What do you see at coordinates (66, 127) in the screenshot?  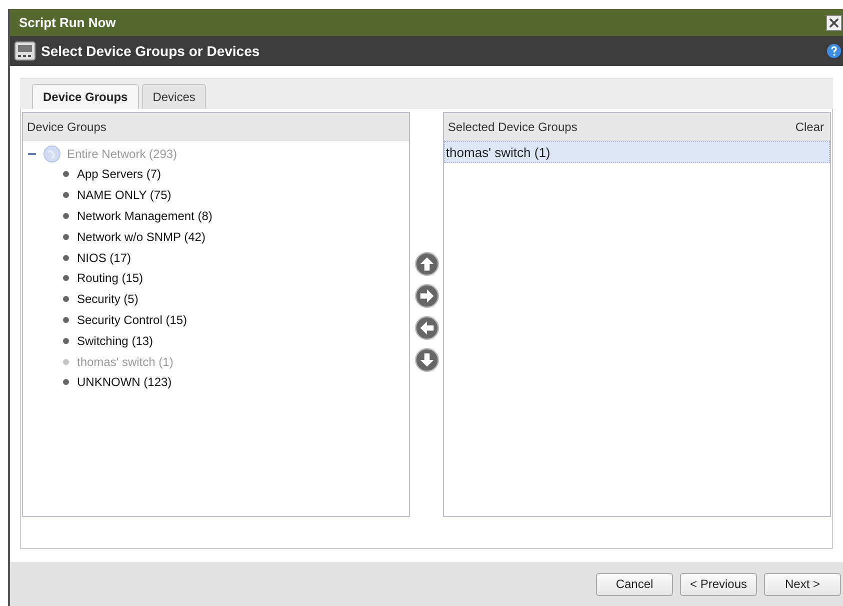 I see `panel-heading: Device Groups` at bounding box center [66, 127].